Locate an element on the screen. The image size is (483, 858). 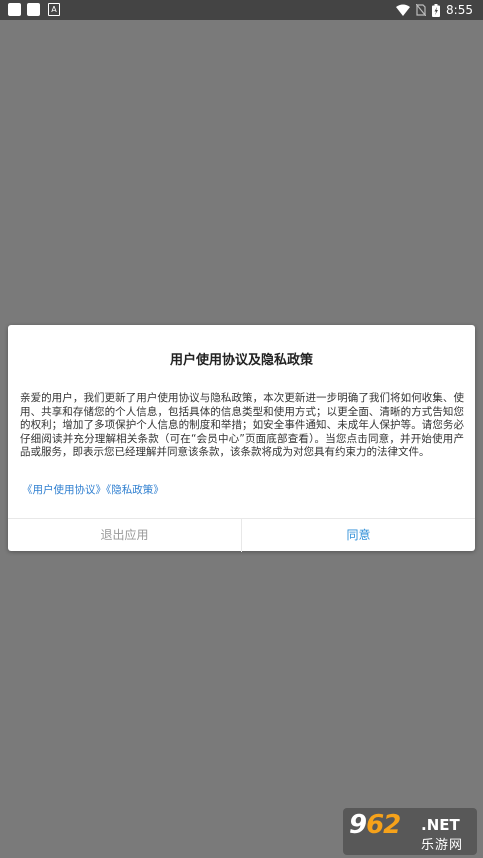
status-bar-left: A is located at coordinates (34, 9).